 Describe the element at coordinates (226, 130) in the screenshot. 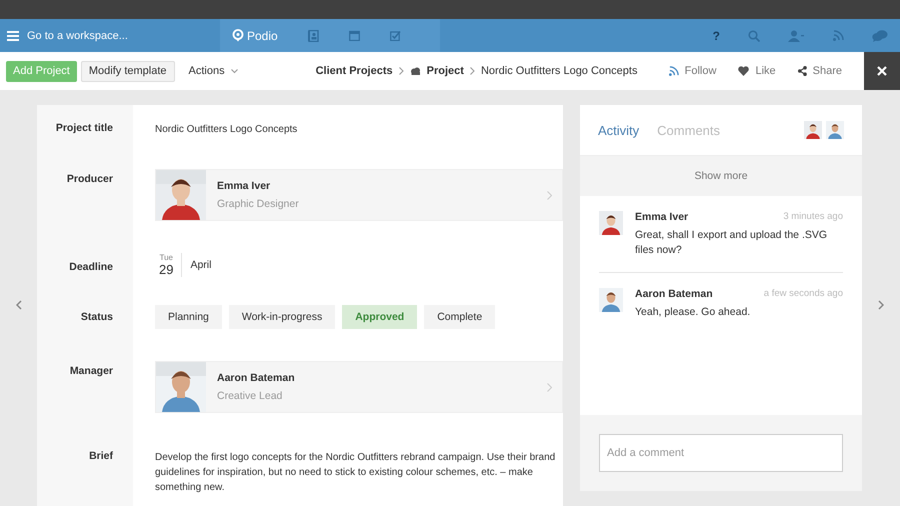

I see `field-value: Nordic Outfitters Logo Concepts` at that location.